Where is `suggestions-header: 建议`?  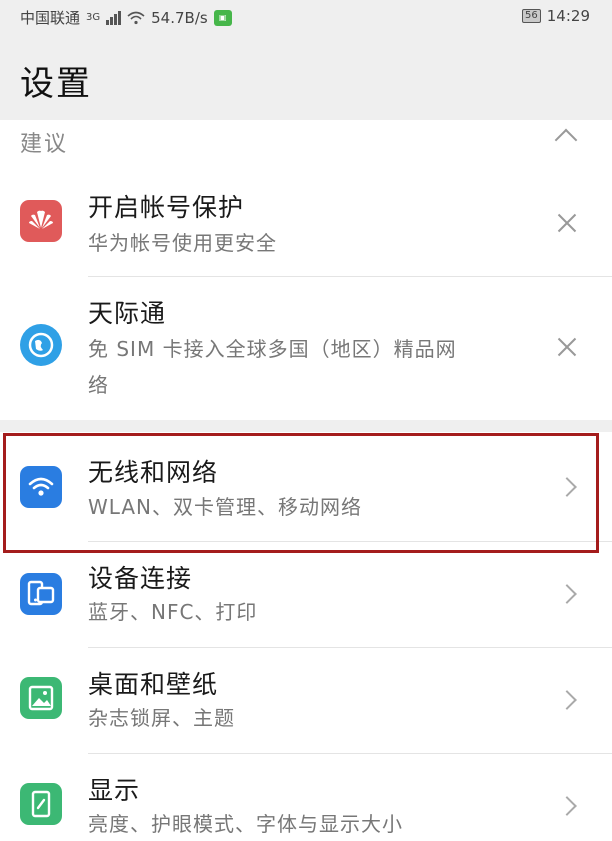
suggestions-header: 建议 is located at coordinates (306, 140).